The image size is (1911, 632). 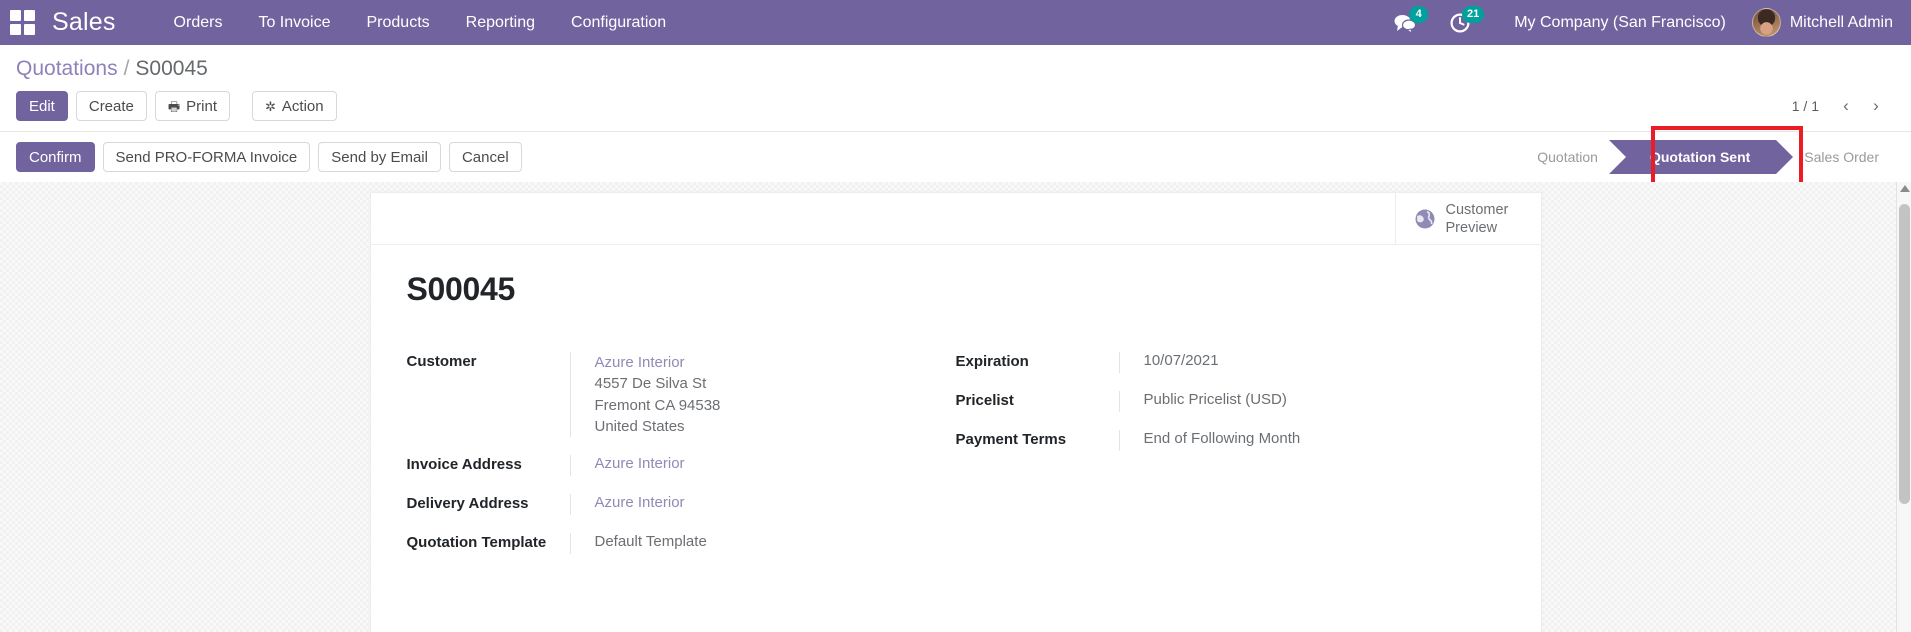 What do you see at coordinates (171, 68) in the screenshot?
I see `breadcrumb-current-record: S00045` at bounding box center [171, 68].